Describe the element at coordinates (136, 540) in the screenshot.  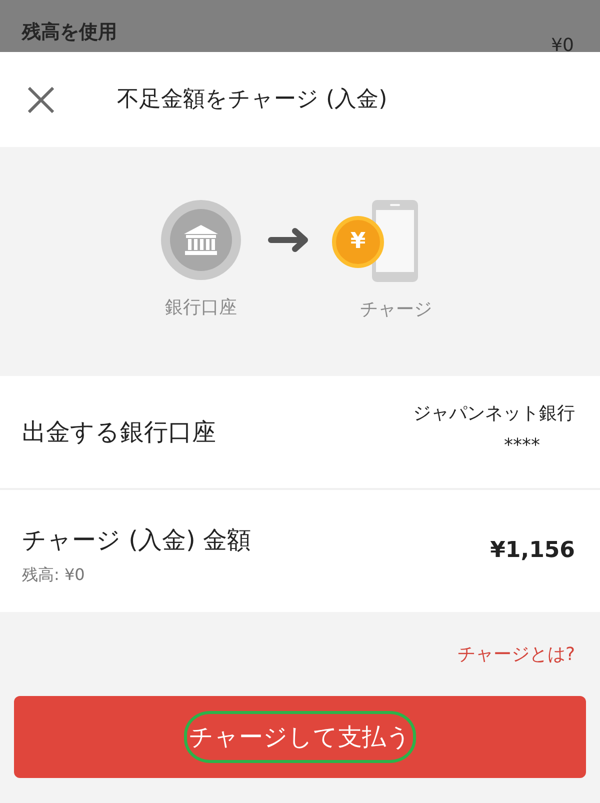
I see `row-label: チャージ (入金) 金額` at that location.